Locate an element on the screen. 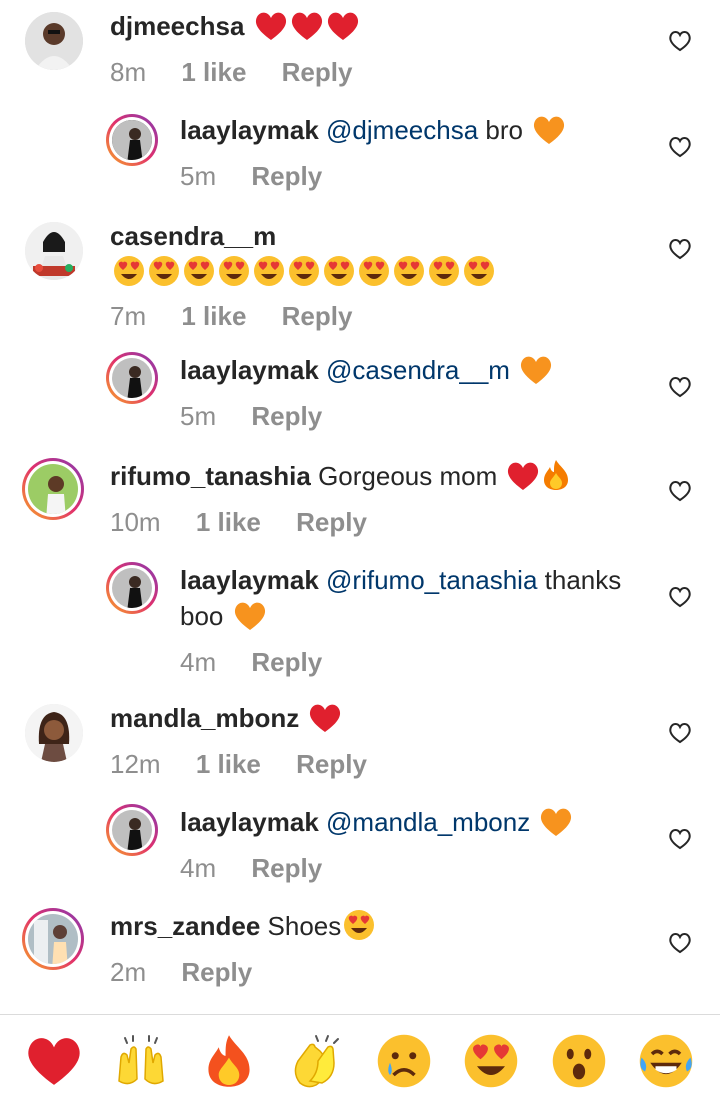 The height and width of the screenshot is (1101, 720). crying-face-icon is located at coordinates (404, 1061).